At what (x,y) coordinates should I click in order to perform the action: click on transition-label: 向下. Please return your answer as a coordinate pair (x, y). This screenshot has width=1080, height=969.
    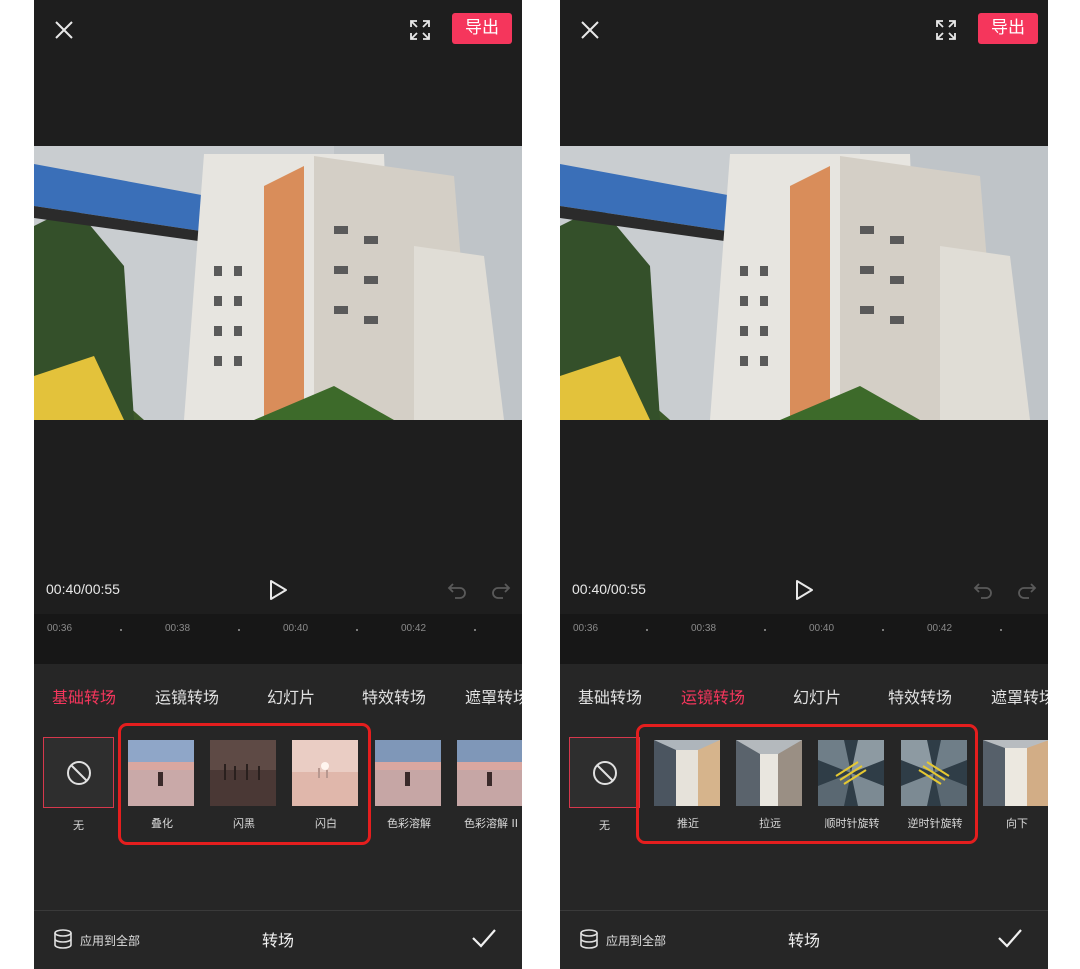
    Looking at the image, I should click on (1017, 823).